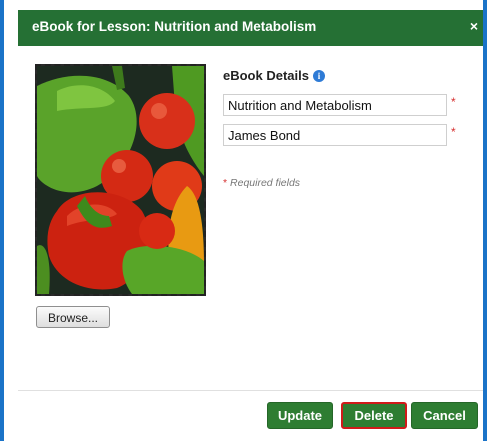  What do you see at coordinates (318, 76) in the screenshot?
I see `info-icon: i` at bounding box center [318, 76].